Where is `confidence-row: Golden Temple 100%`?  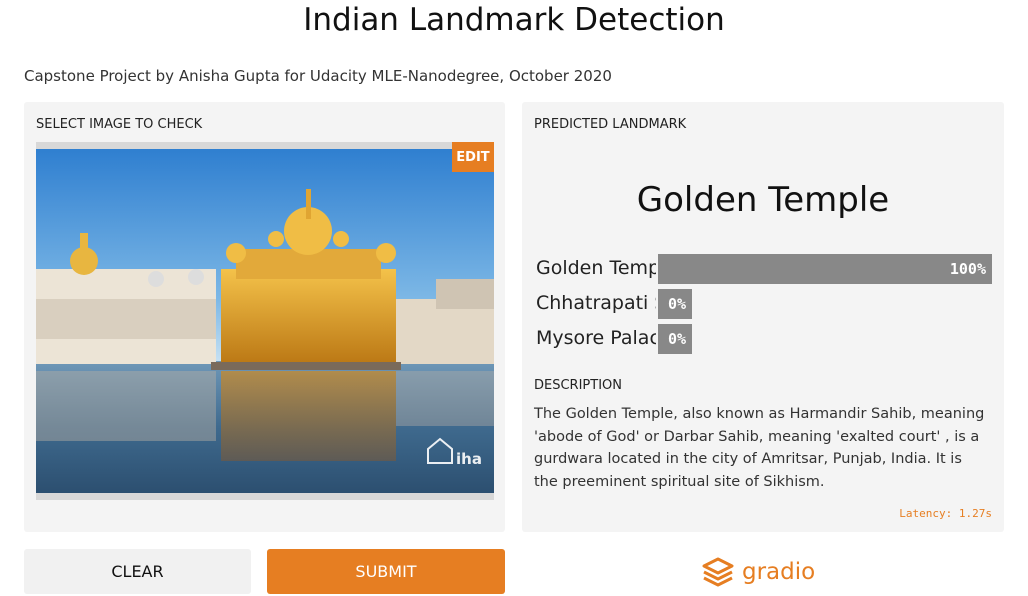 confidence-row: Golden Temple 100% is located at coordinates (764, 269).